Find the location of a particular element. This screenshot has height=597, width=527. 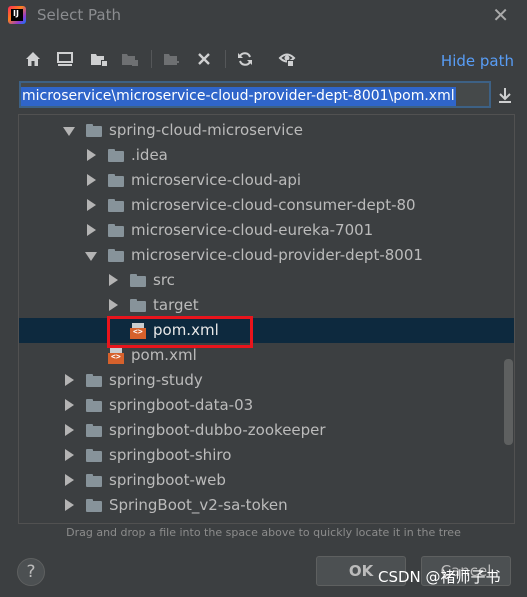

tree-item-label: src is located at coordinates (164, 280).